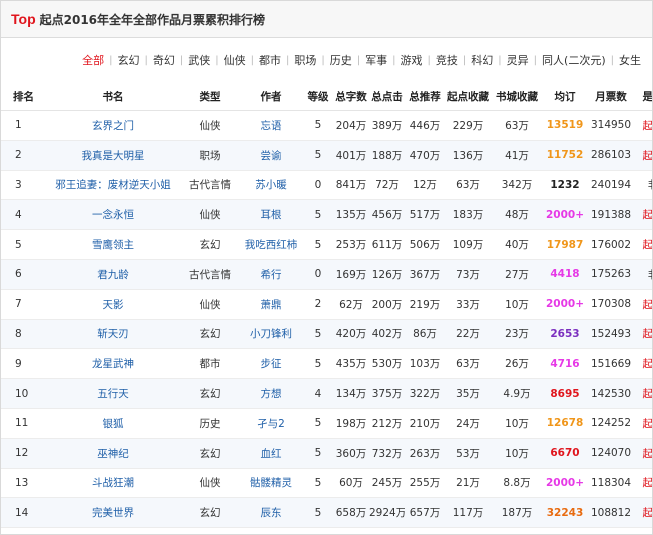  What do you see at coordinates (387, 215) in the screenshot?
I see `clicks-cell: 456万` at bounding box center [387, 215].